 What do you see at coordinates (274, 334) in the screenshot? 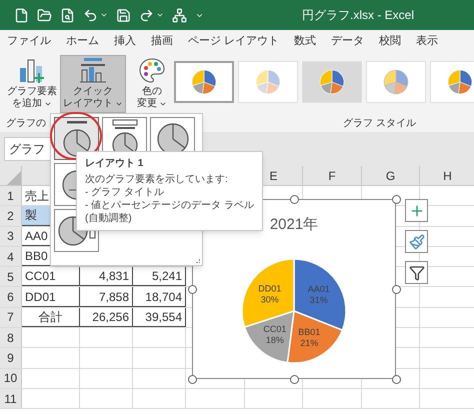
I see `data-label: CC01 18%` at bounding box center [274, 334].